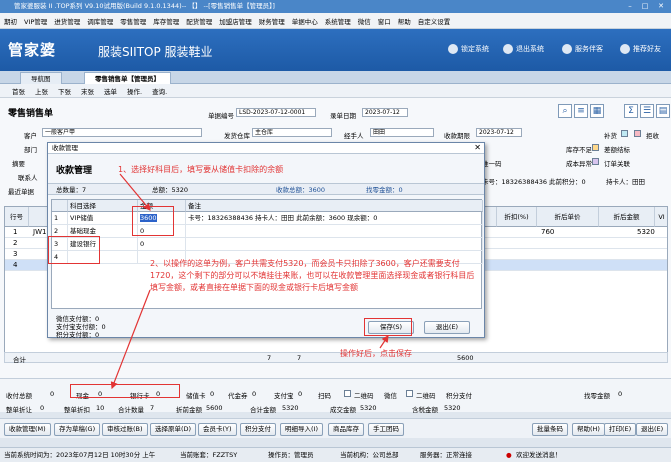 Image resolution: width=671 pixels, height=462 pixels. Describe the element at coordinates (27, 429) in the screenshot. I see `receipt-manage-button: 收款管理(M)` at that location.